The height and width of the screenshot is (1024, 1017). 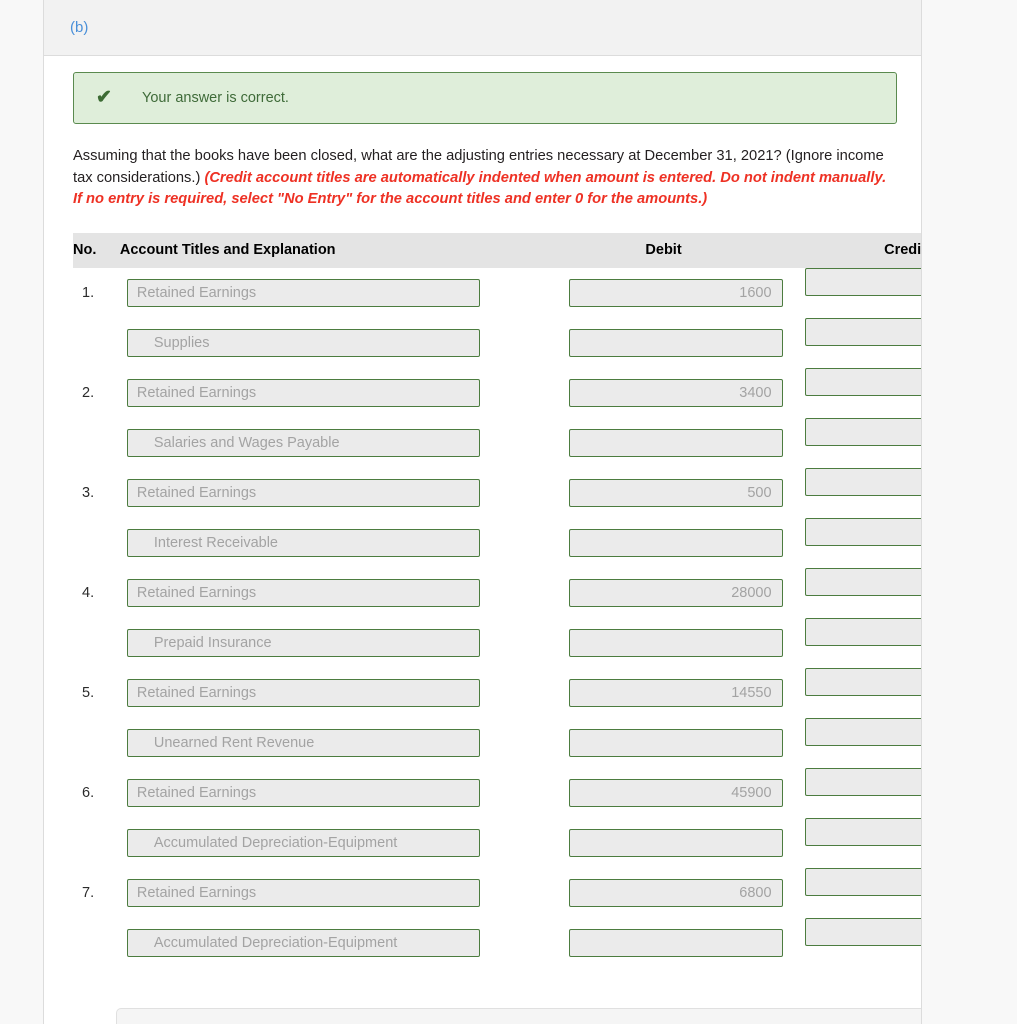 I want to click on account-cell: Unearned Rent Revenue, so click(x=332, y=743).